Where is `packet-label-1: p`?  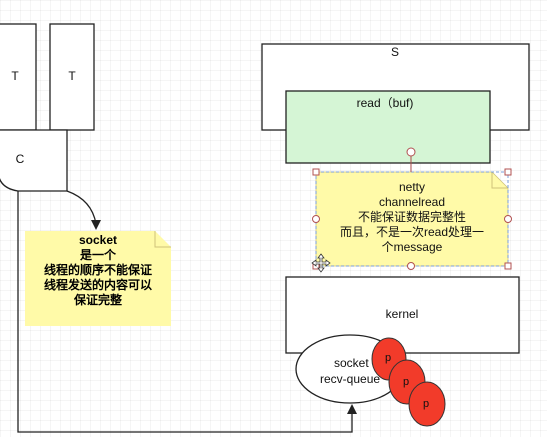
packet-label-1: p is located at coordinates (388, 358).